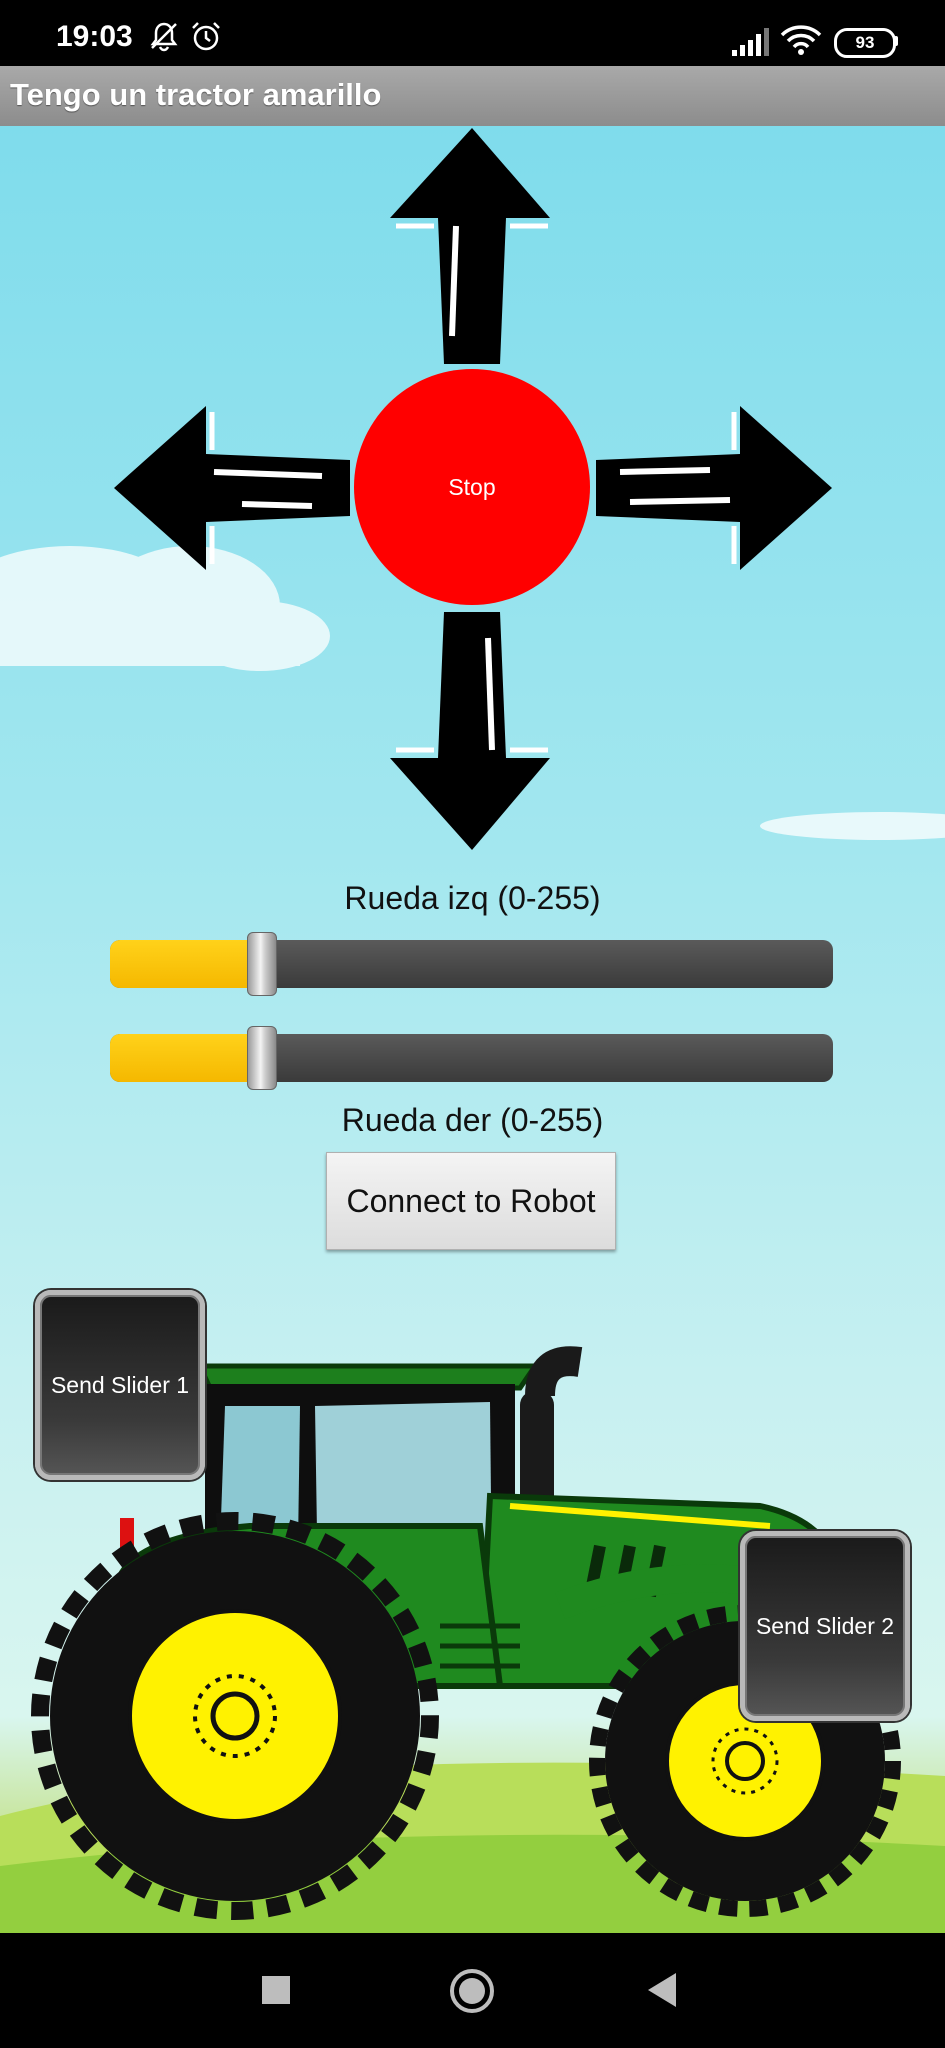 This screenshot has height=2048, width=945. What do you see at coordinates (471, 964) in the screenshot?
I see `slider-left-wheel` at bounding box center [471, 964].